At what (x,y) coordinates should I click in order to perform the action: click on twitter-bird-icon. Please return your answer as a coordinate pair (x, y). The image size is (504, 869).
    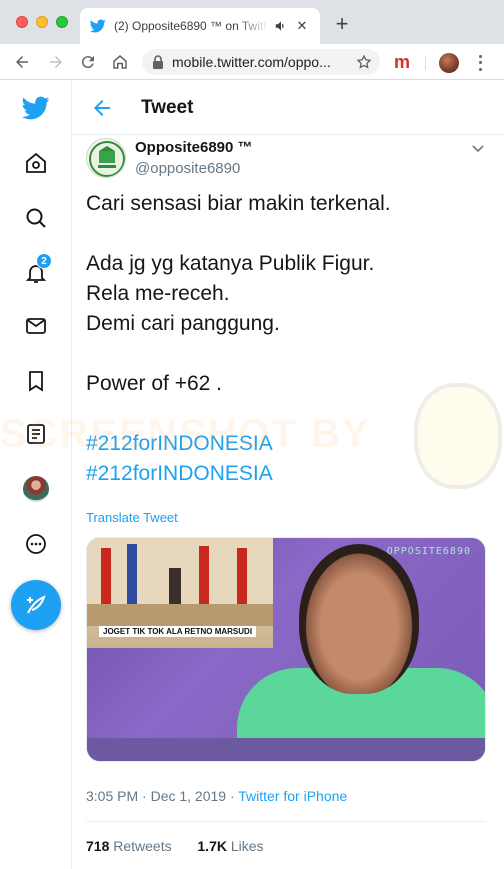
    Looking at the image, I should click on (98, 26).